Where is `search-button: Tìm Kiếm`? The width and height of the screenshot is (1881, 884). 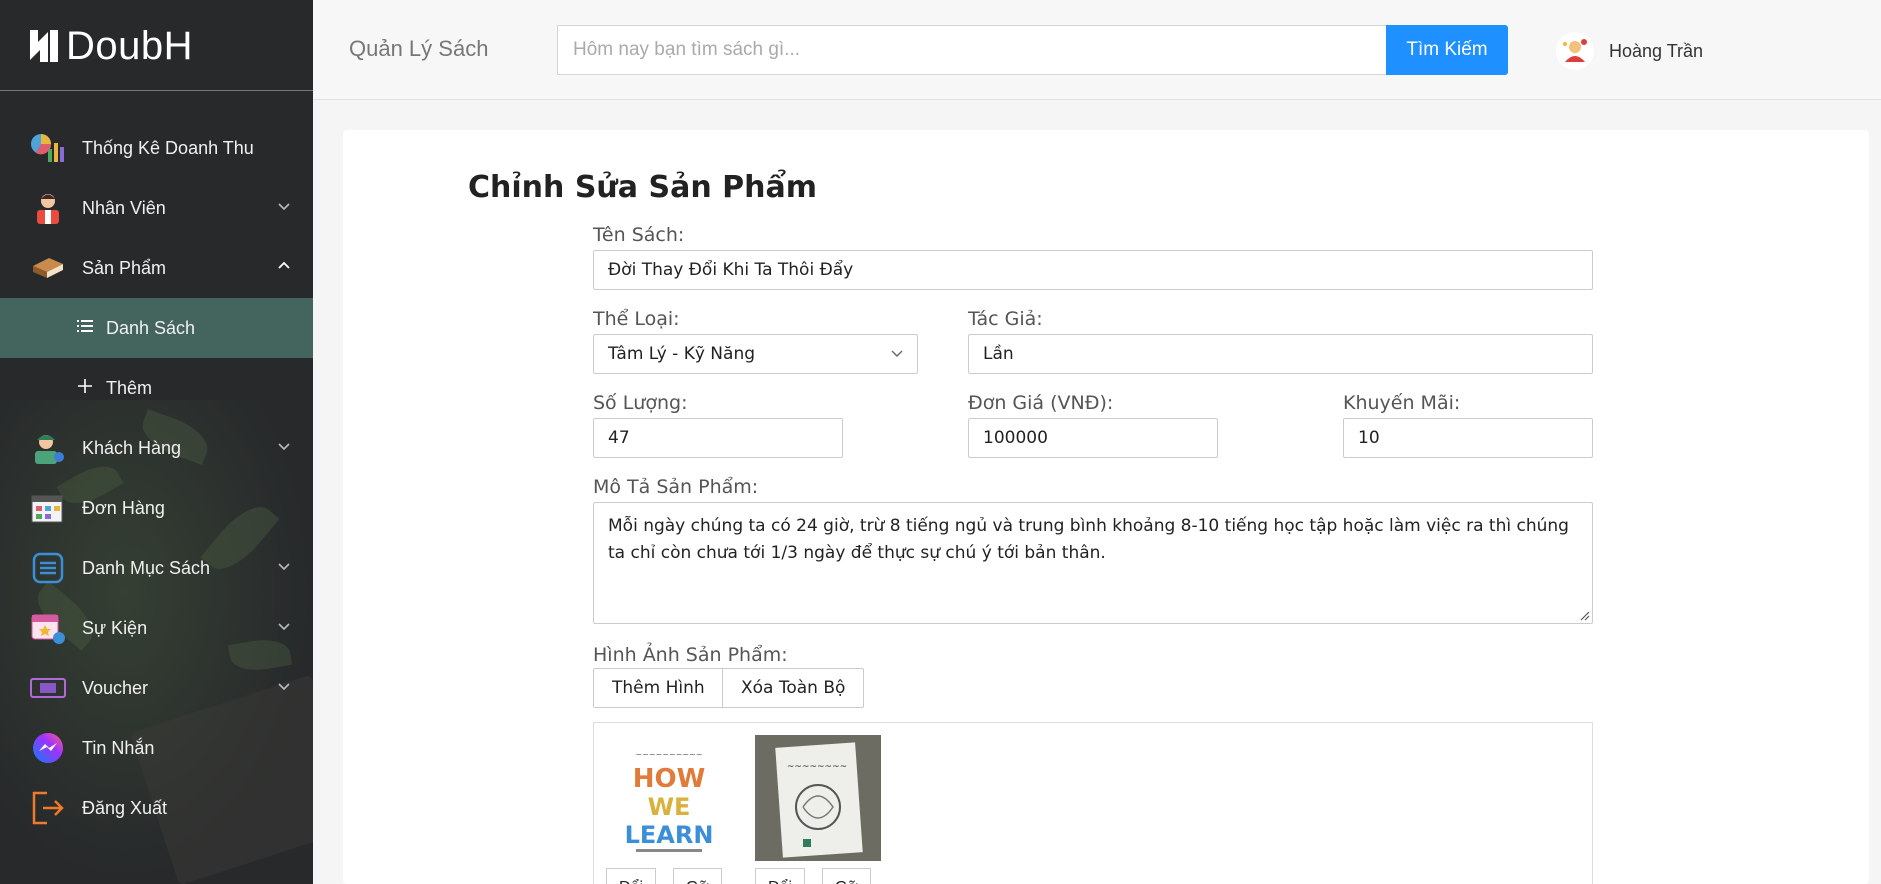
search-button: Tìm Kiếm is located at coordinates (1447, 50).